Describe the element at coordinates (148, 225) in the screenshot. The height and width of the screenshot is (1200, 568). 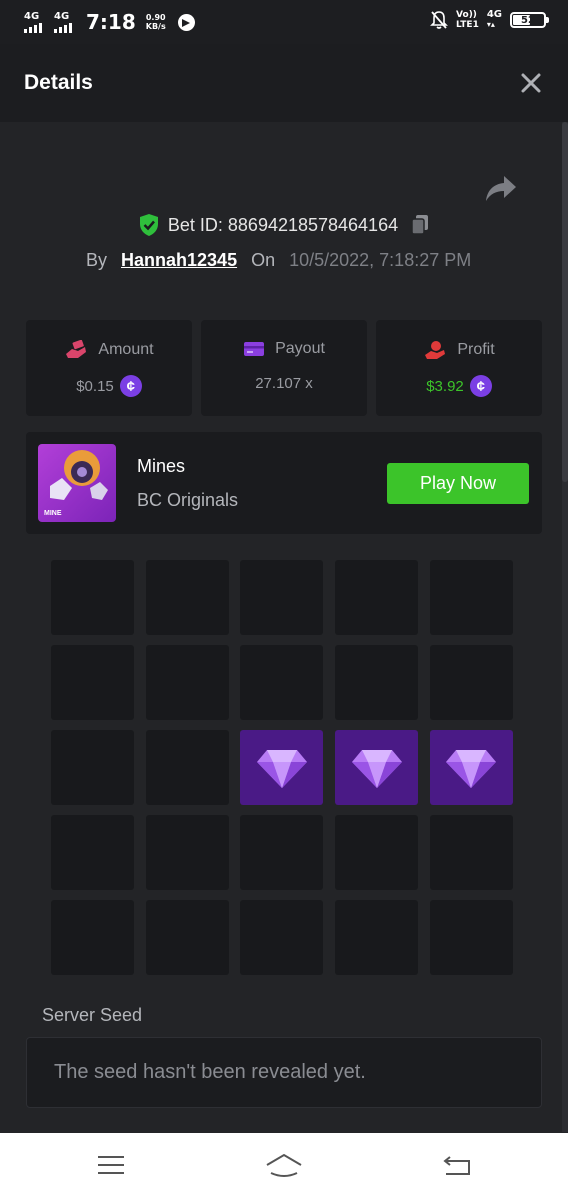
I see `verified-shield-icon` at that location.